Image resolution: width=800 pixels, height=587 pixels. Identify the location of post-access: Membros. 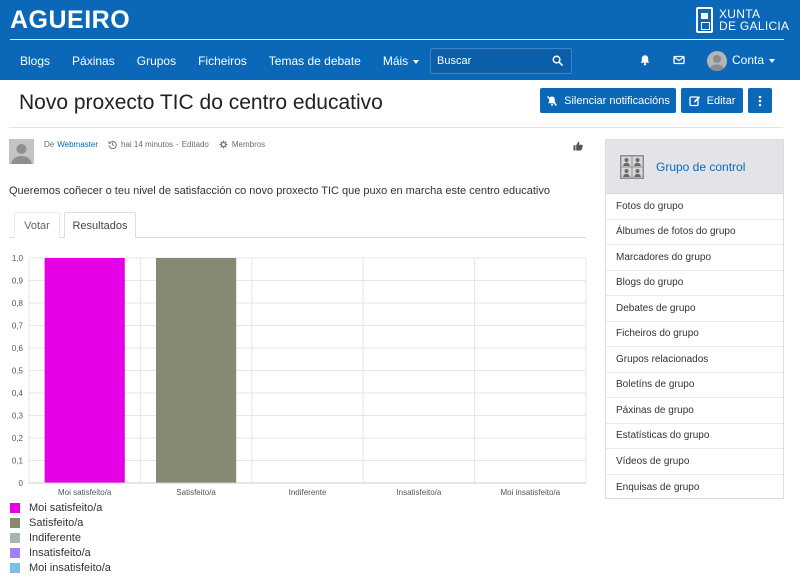
(248, 144).